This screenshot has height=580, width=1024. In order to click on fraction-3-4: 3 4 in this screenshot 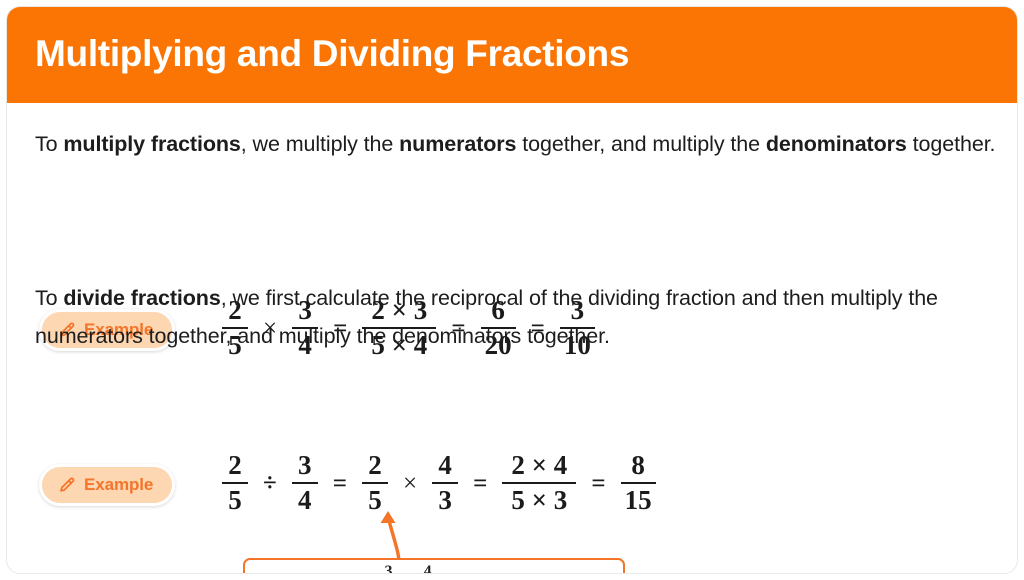, I will do `click(304, 483)`.